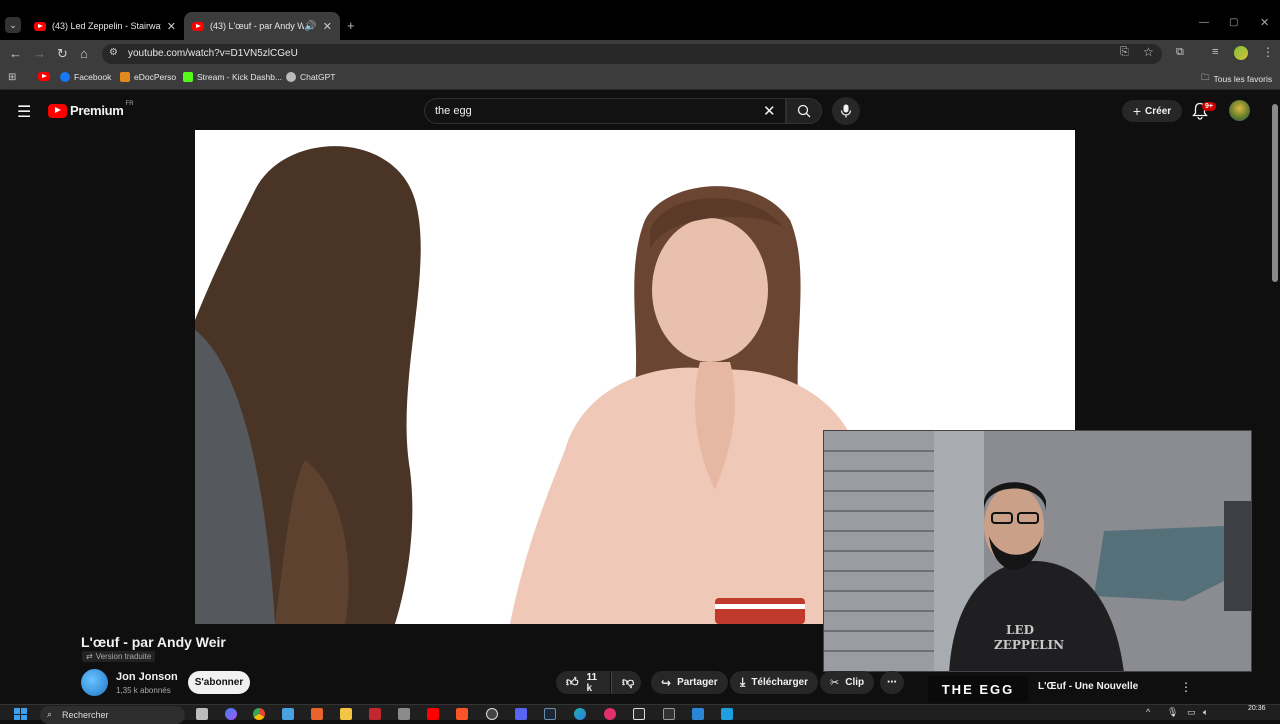  Describe the element at coordinates (310, 26) in the screenshot. I see `speaker-icon: 🔊` at that location.